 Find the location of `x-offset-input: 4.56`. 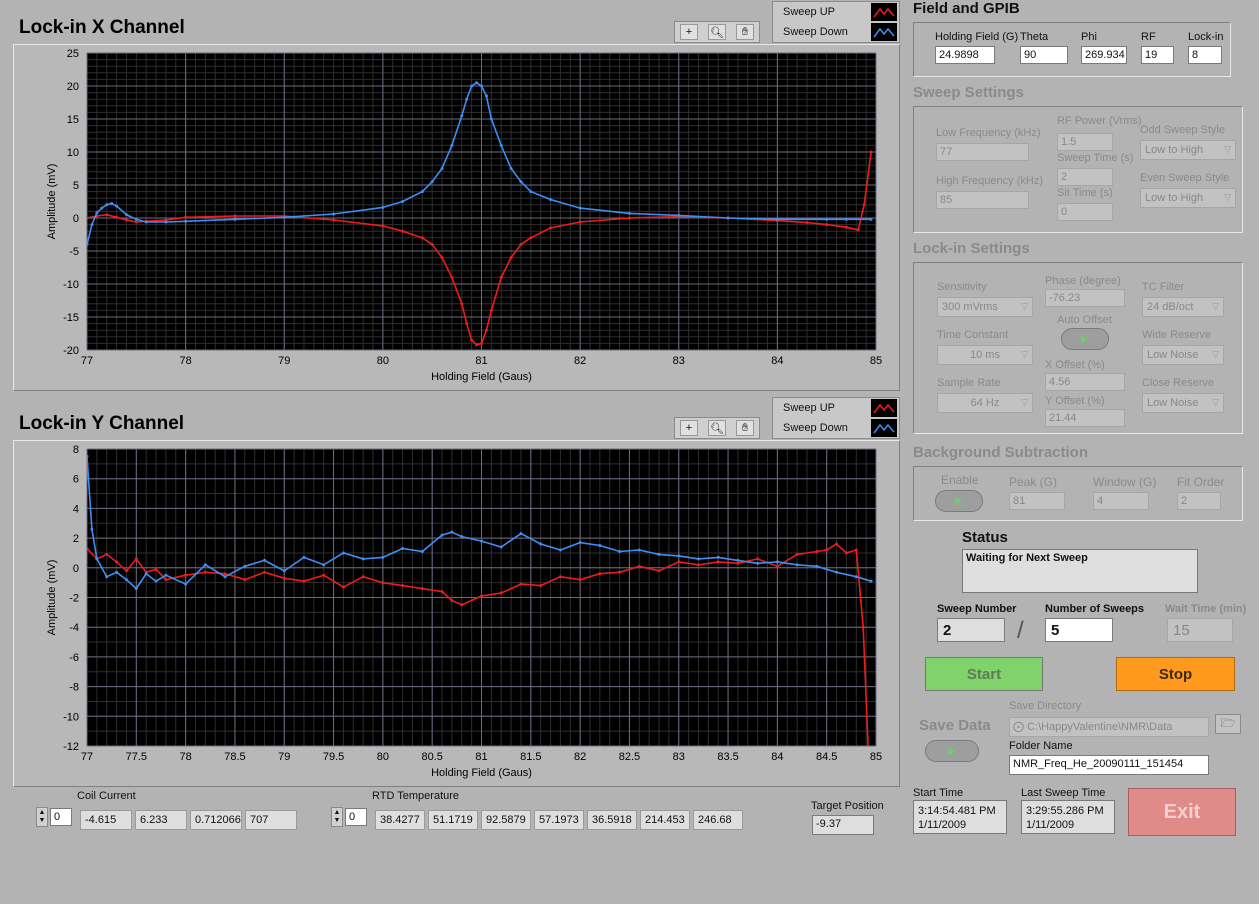

x-offset-input: 4.56 is located at coordinates (1085, 382).